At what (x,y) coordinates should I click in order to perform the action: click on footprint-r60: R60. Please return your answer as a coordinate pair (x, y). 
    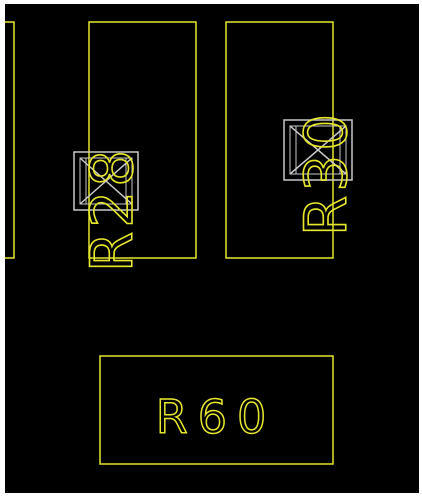
    Looking at the image, I should click on (216, 410).